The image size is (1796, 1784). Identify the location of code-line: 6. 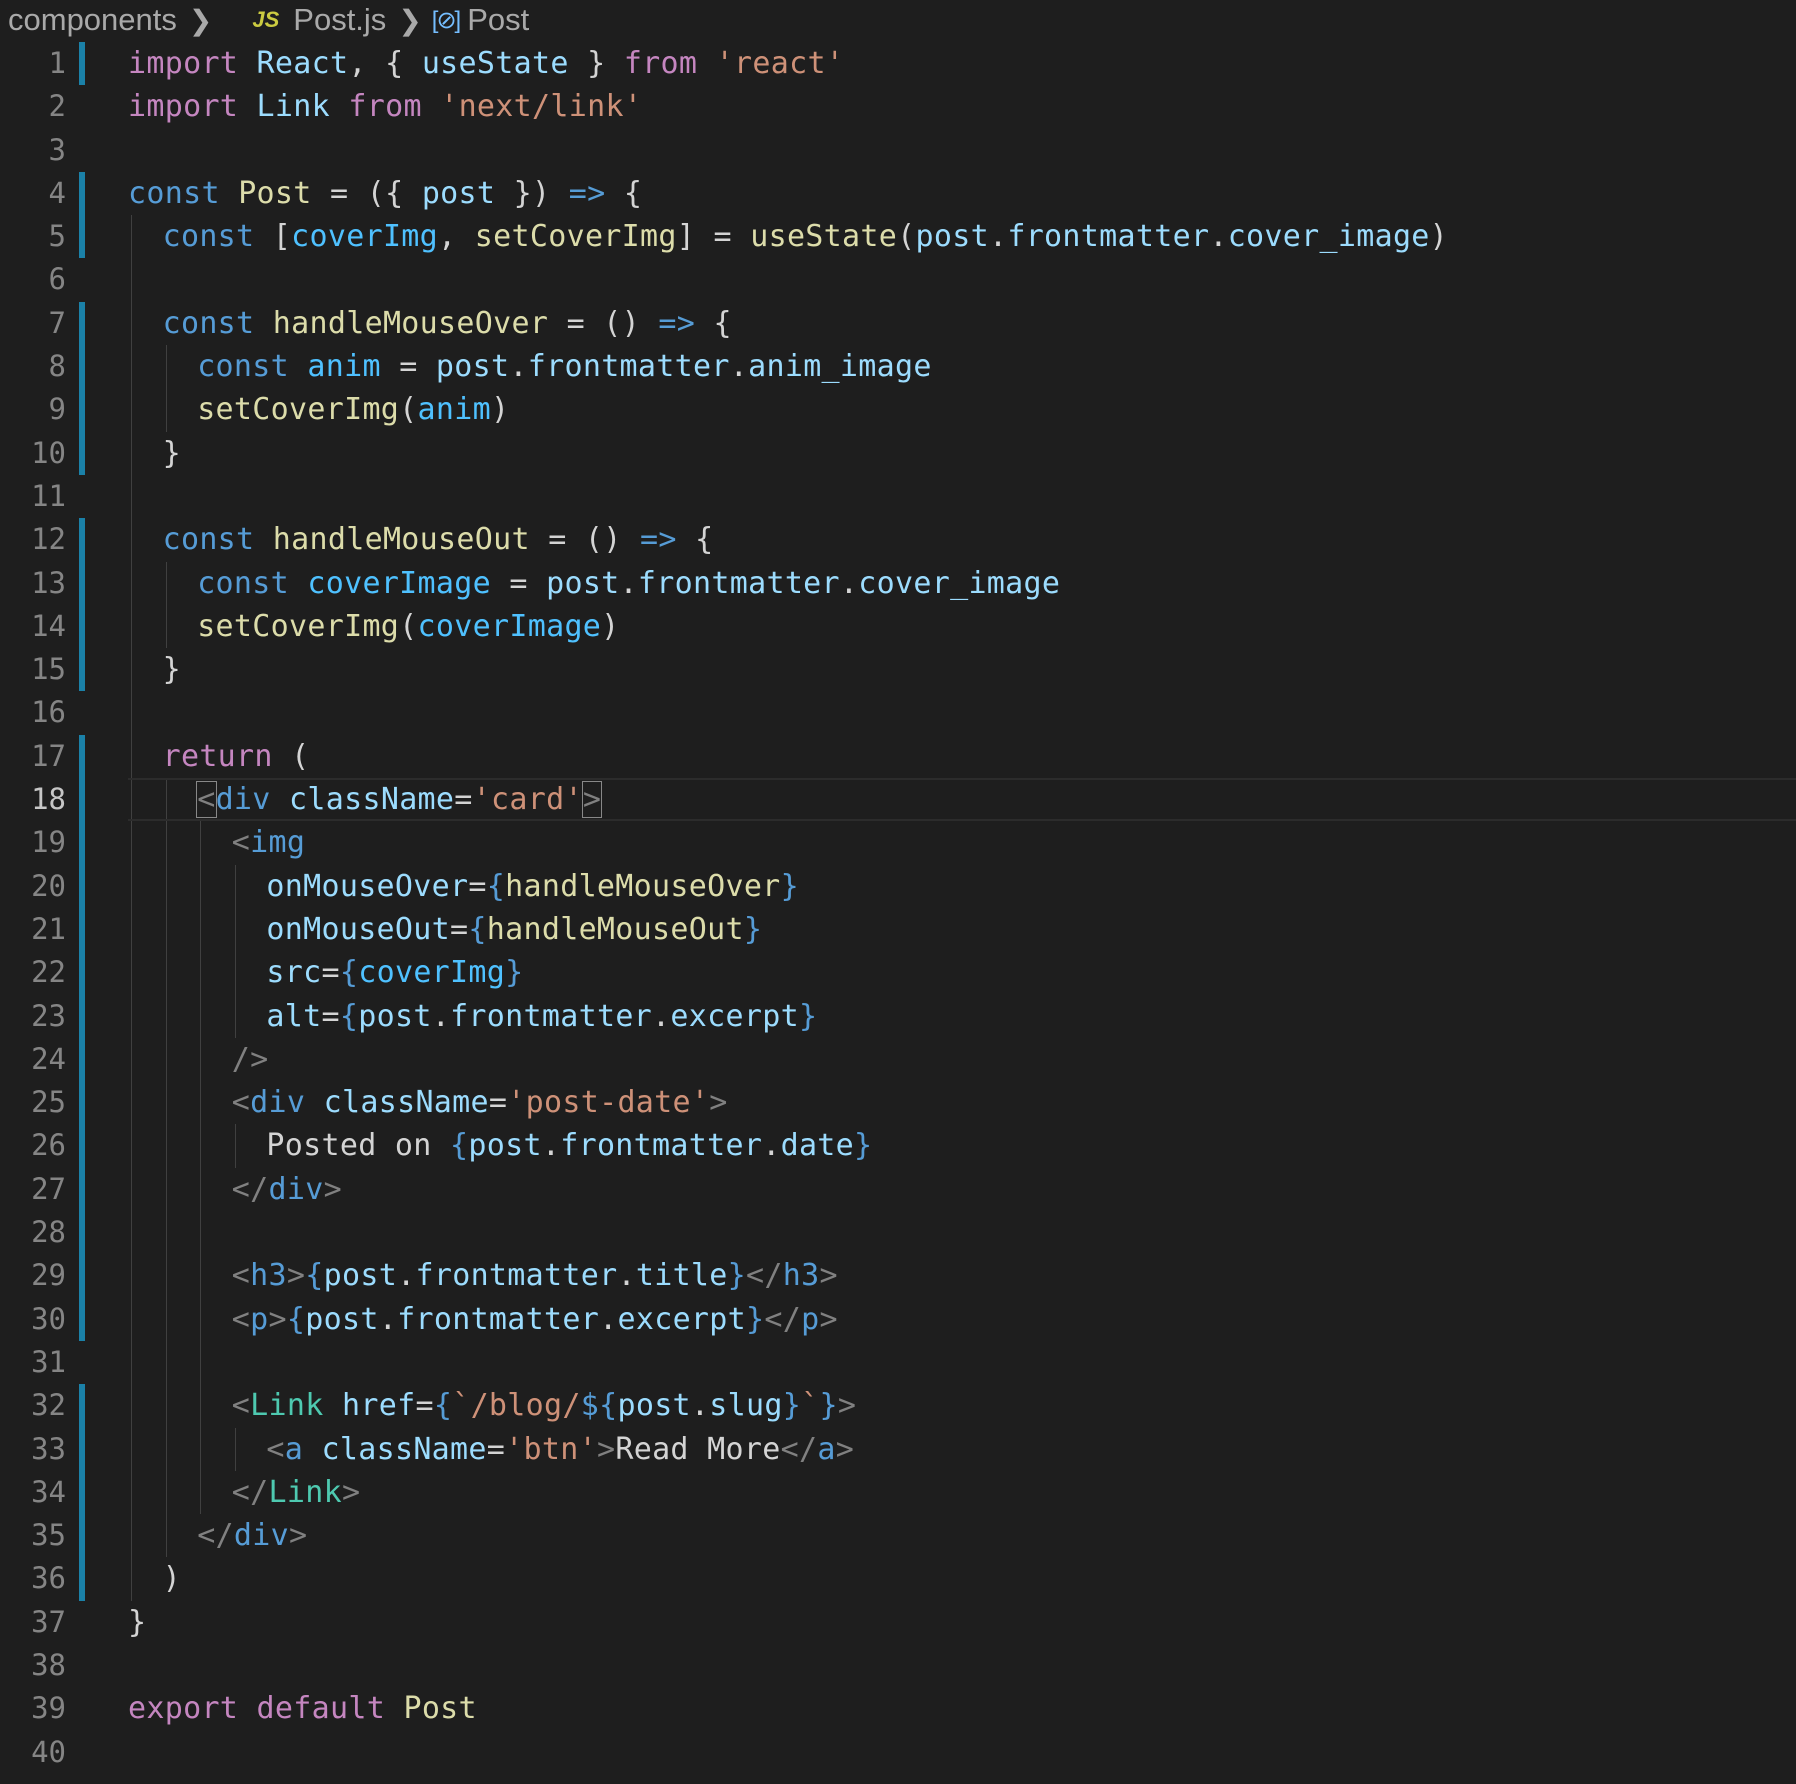
(898, 280).